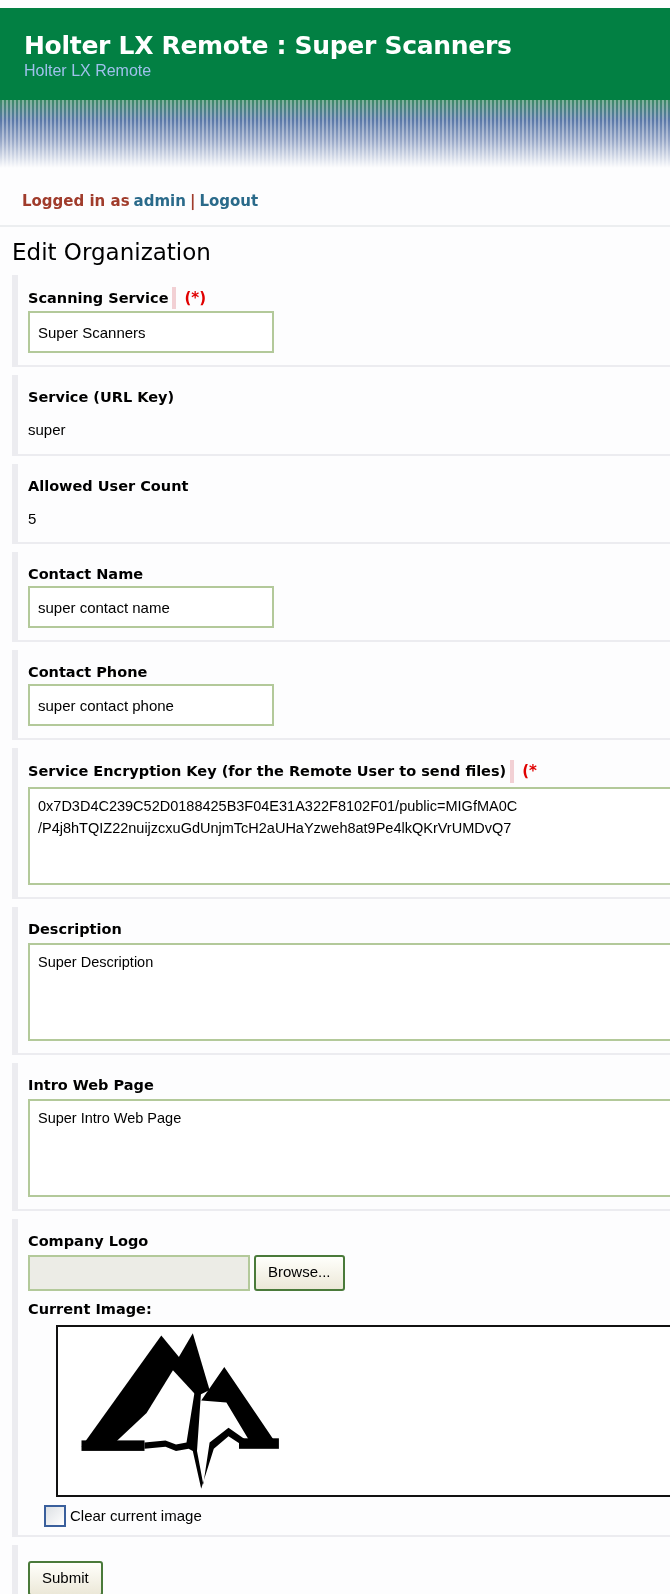 Image resolution: width=670 pixels, height=1594 pixels. I want to click on logout-link: Logout, so click(229, 201).